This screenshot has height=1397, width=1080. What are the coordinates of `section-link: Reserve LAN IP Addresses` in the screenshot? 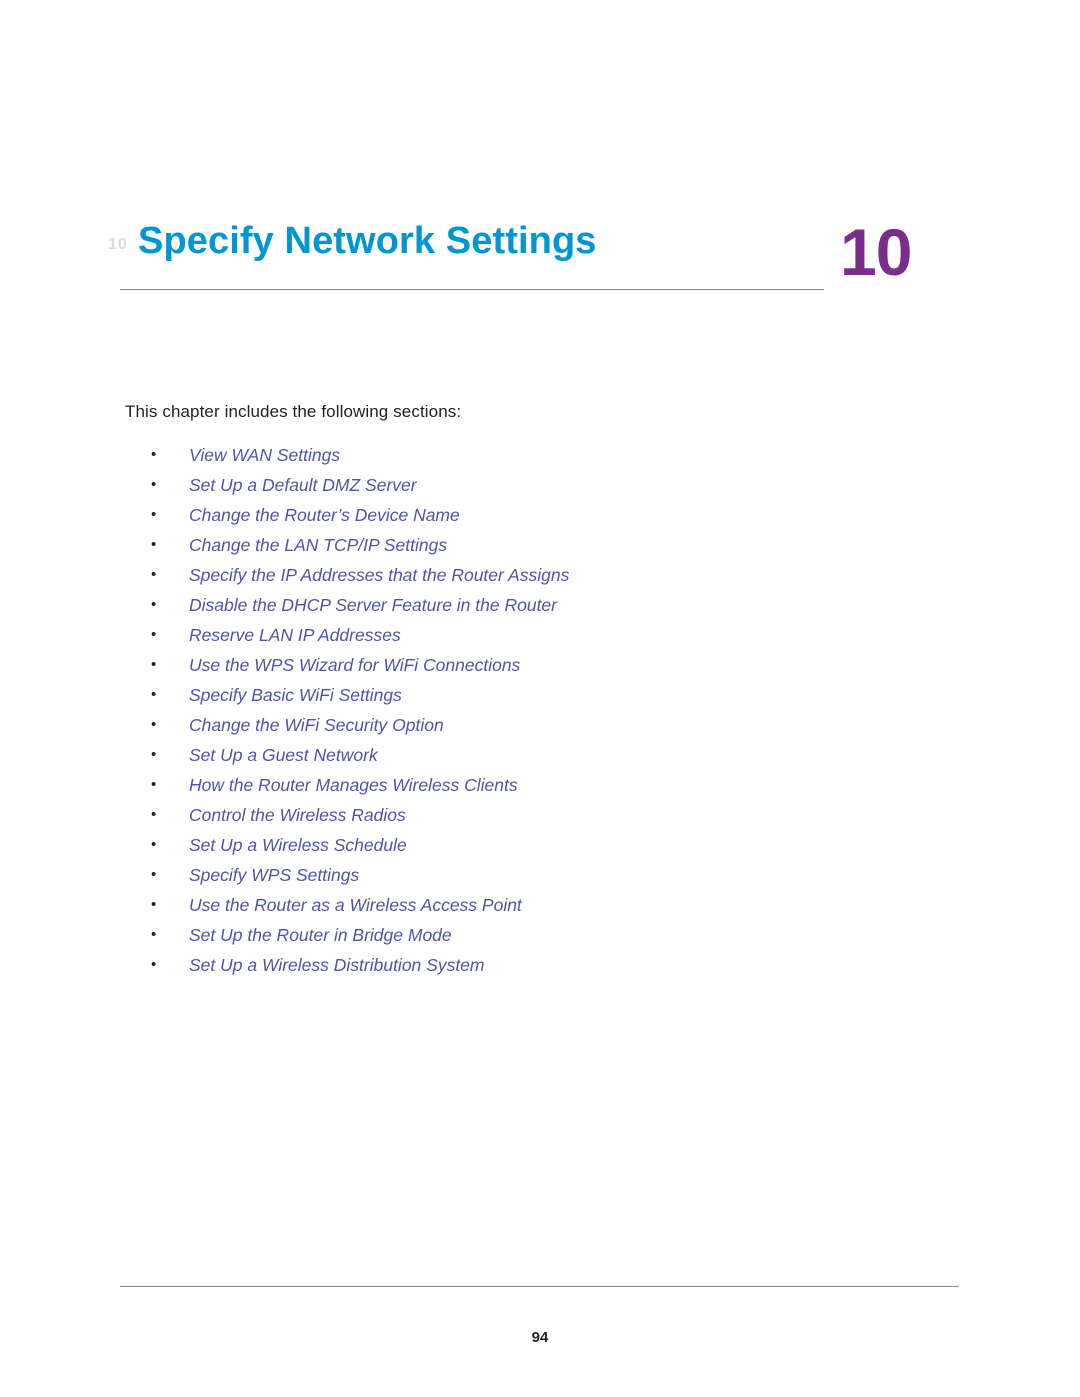 It's located at (295, 635).